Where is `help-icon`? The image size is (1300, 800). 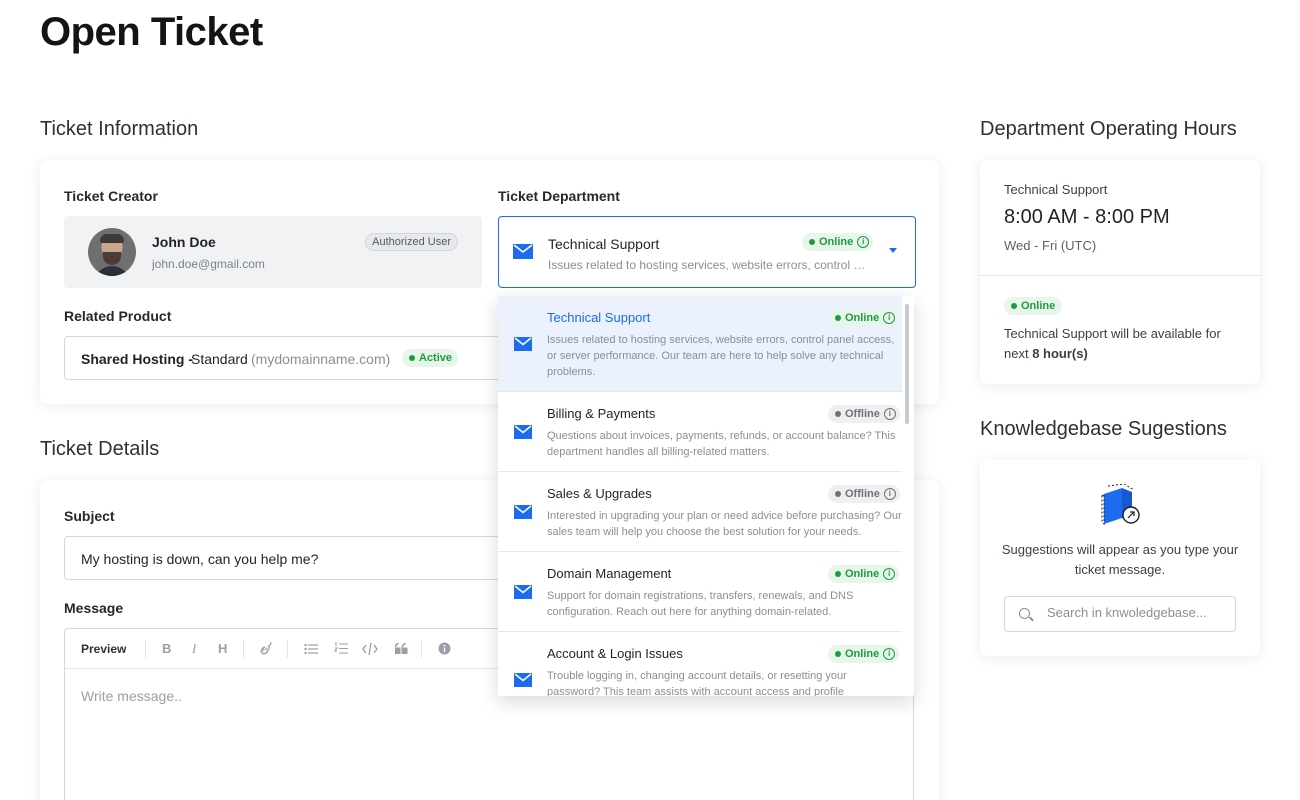
help-icon is located at coordinates (444, 648).